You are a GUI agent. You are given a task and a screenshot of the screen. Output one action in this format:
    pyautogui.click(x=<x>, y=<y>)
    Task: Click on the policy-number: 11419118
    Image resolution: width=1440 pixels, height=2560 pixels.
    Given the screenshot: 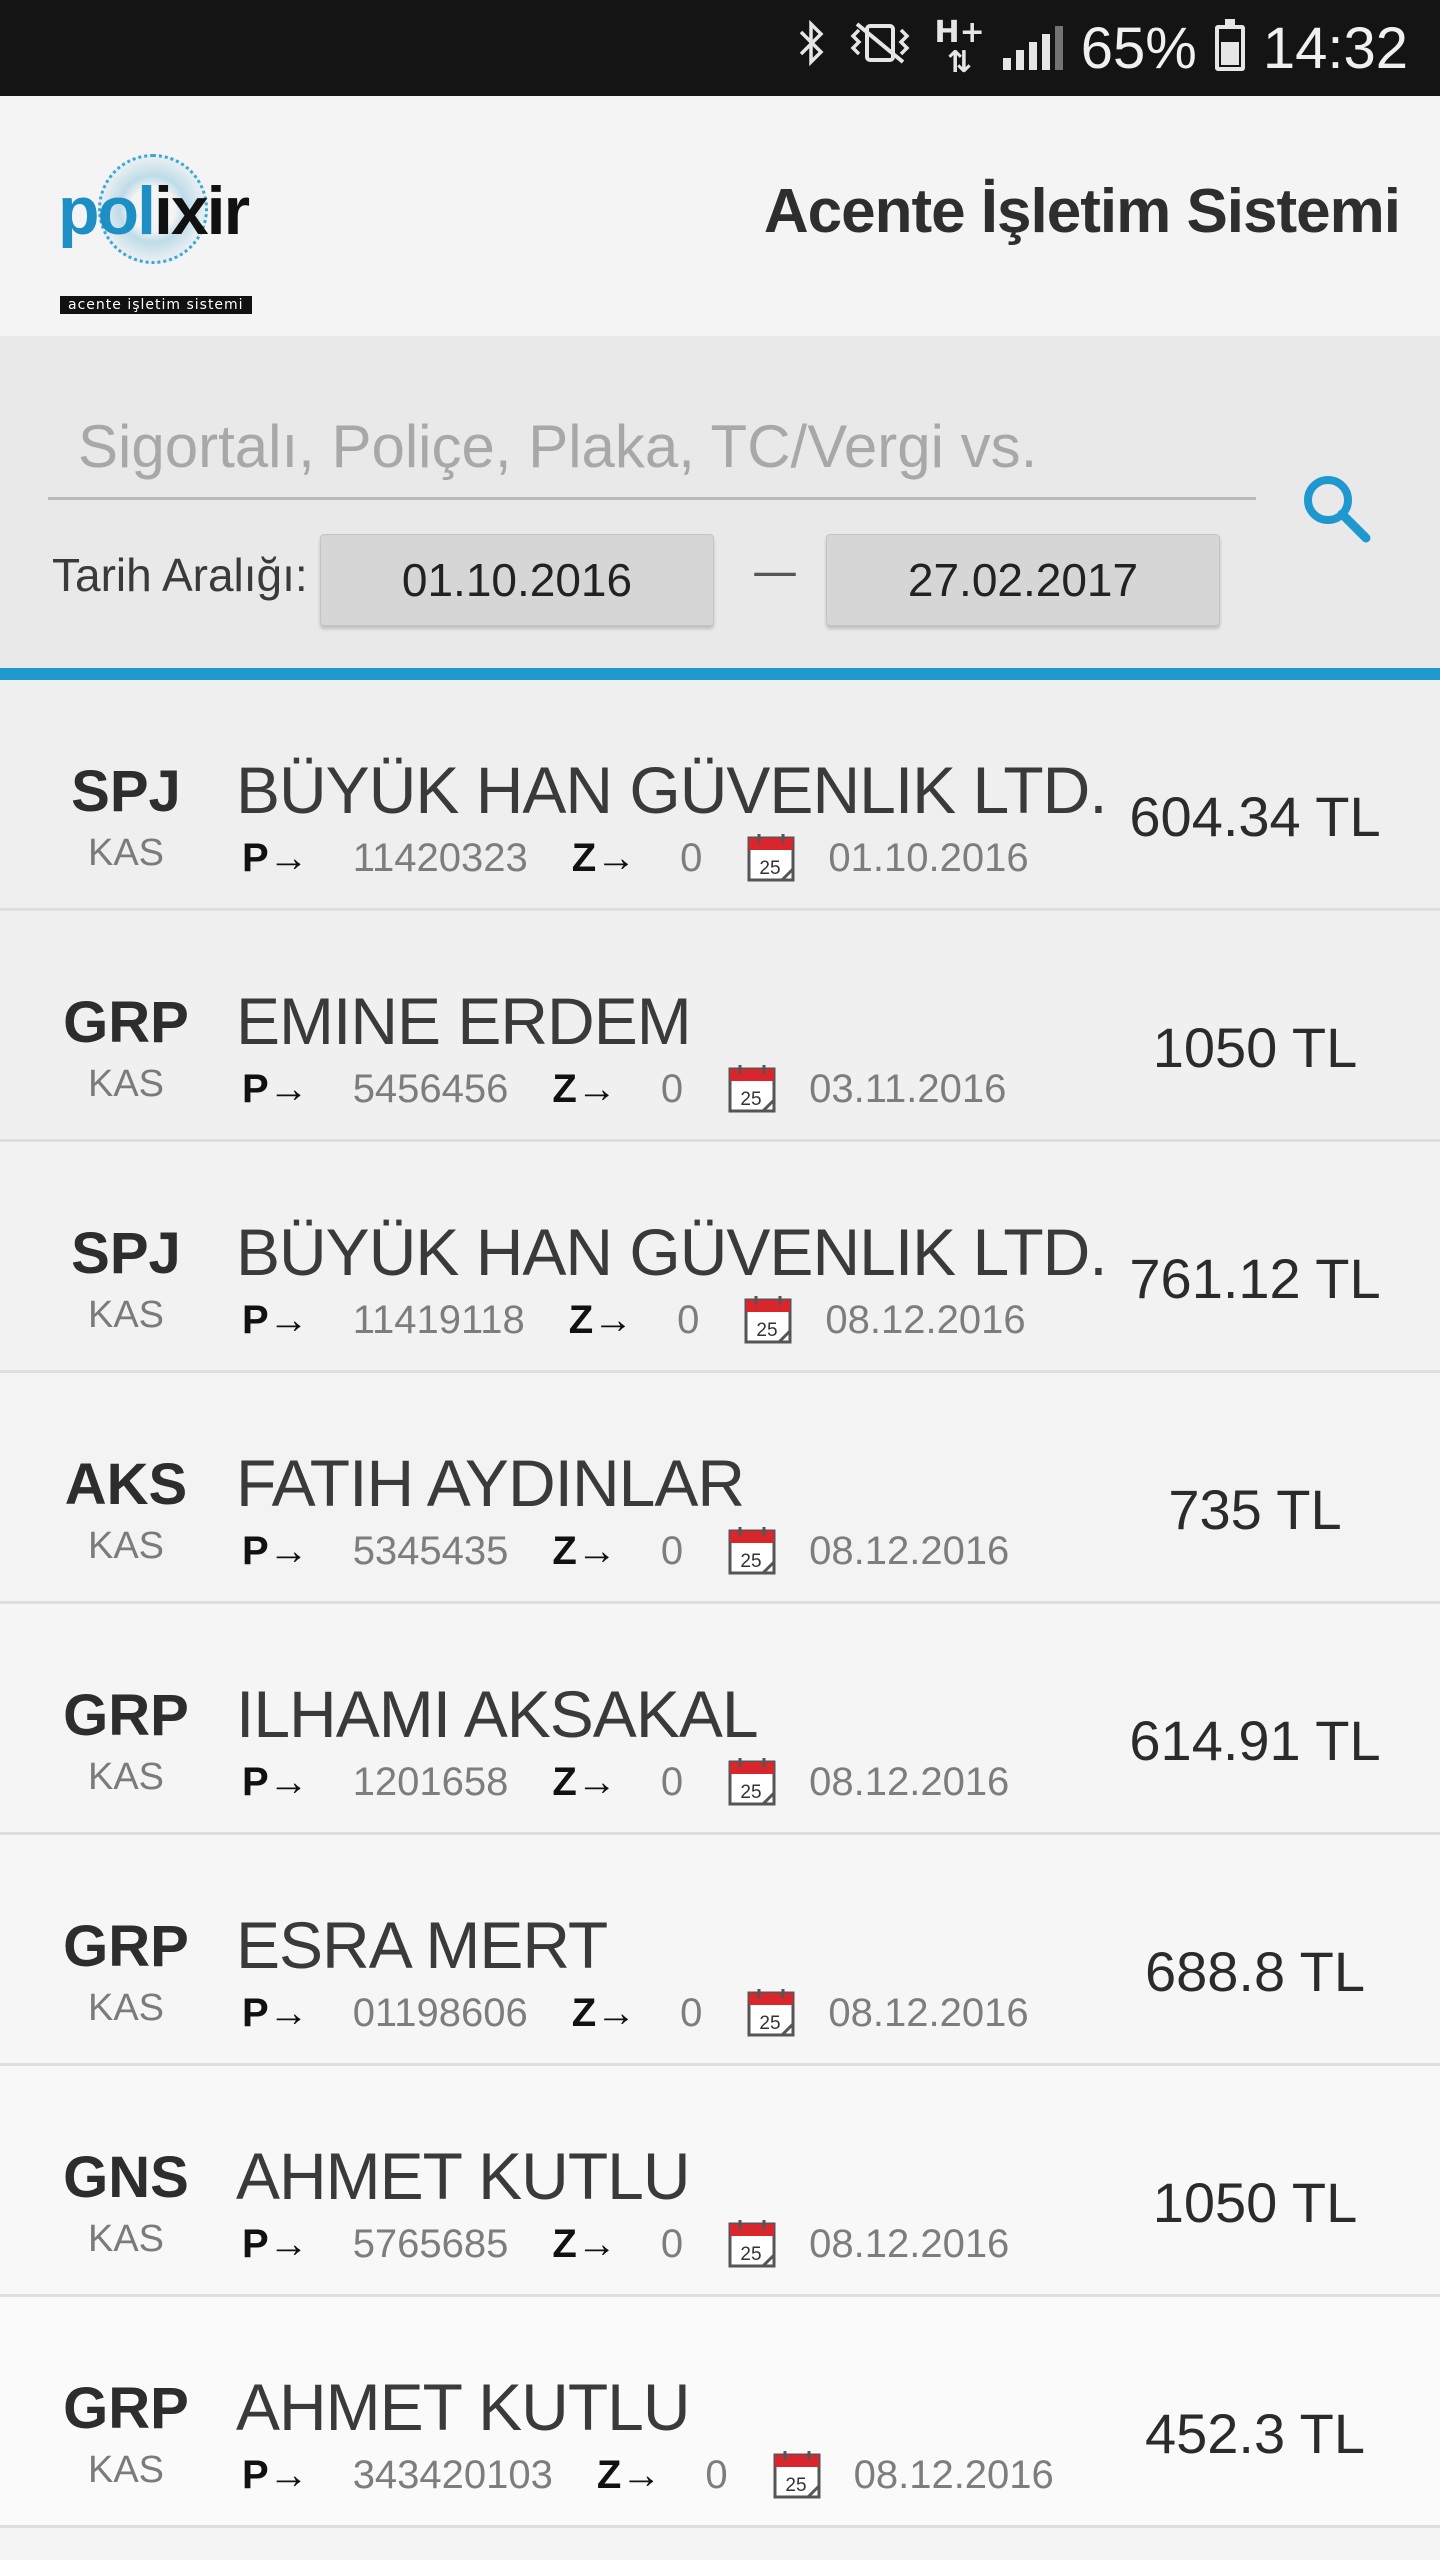 What is the action you would take?
    pyautogui.click(x=438, y=1319)
    